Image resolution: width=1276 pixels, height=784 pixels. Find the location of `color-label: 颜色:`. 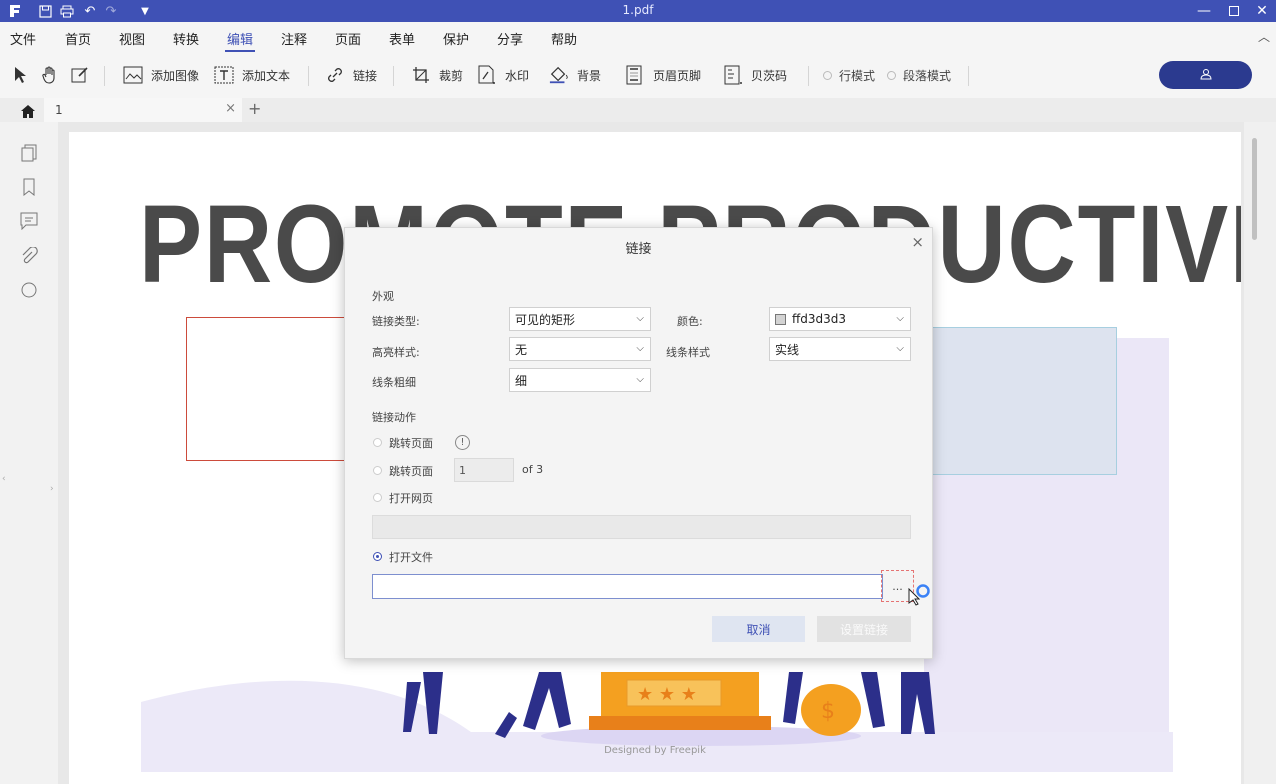

color-label: 颜色: is located at coordinates (690, 321).